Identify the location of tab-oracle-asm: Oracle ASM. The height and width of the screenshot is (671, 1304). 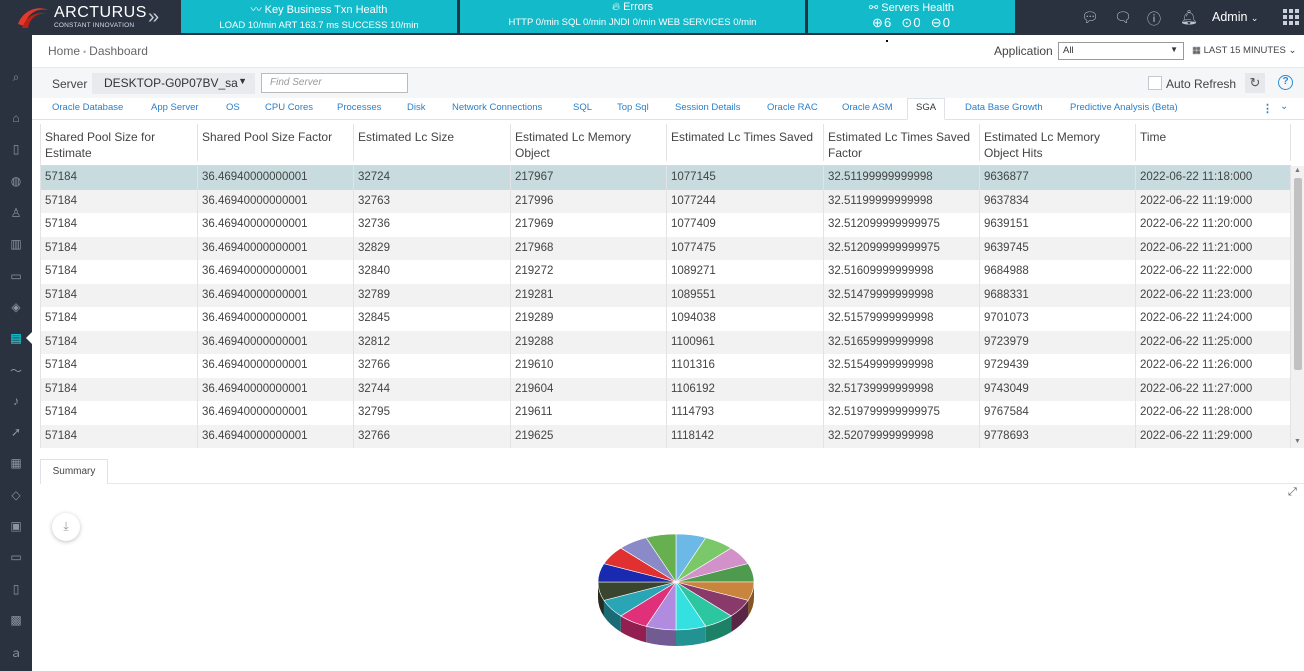
(867, 107).